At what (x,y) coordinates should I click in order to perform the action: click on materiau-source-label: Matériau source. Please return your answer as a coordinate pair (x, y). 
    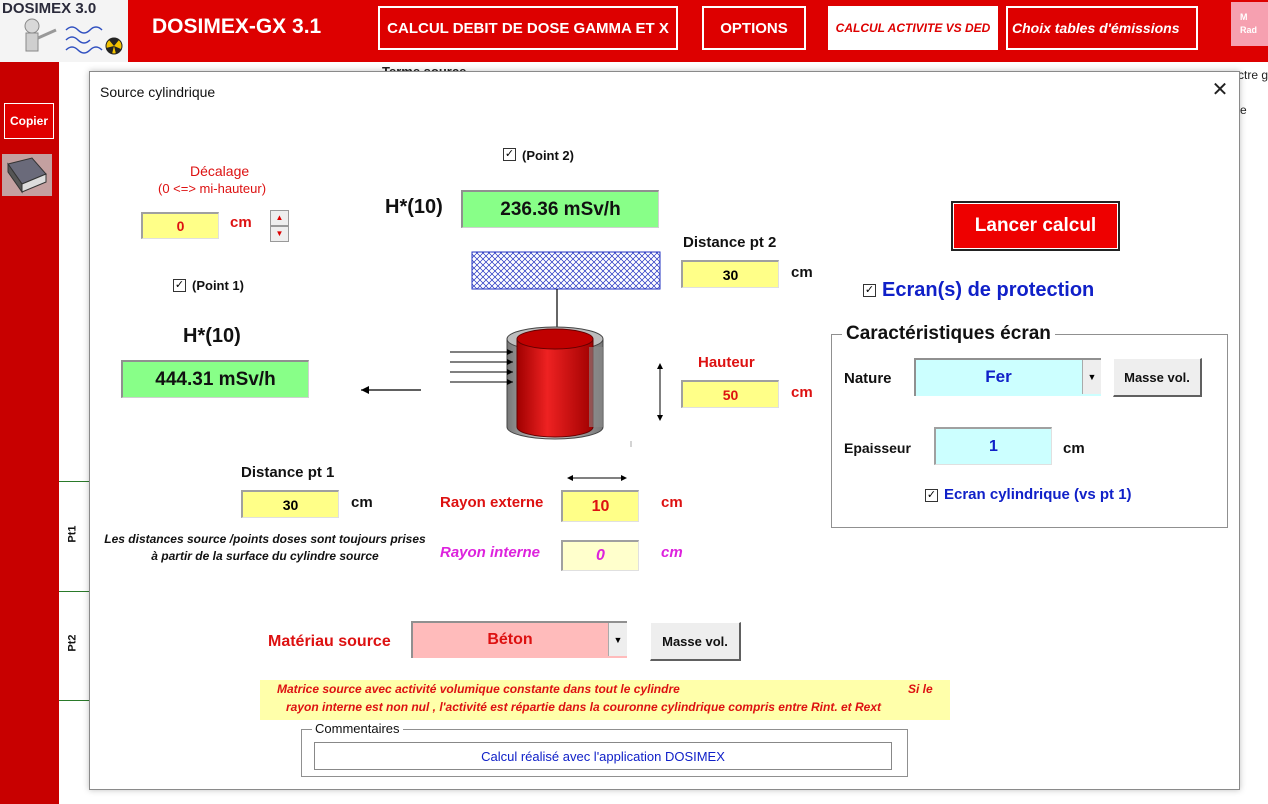
    Looking at the image, I should click on (329, 641).